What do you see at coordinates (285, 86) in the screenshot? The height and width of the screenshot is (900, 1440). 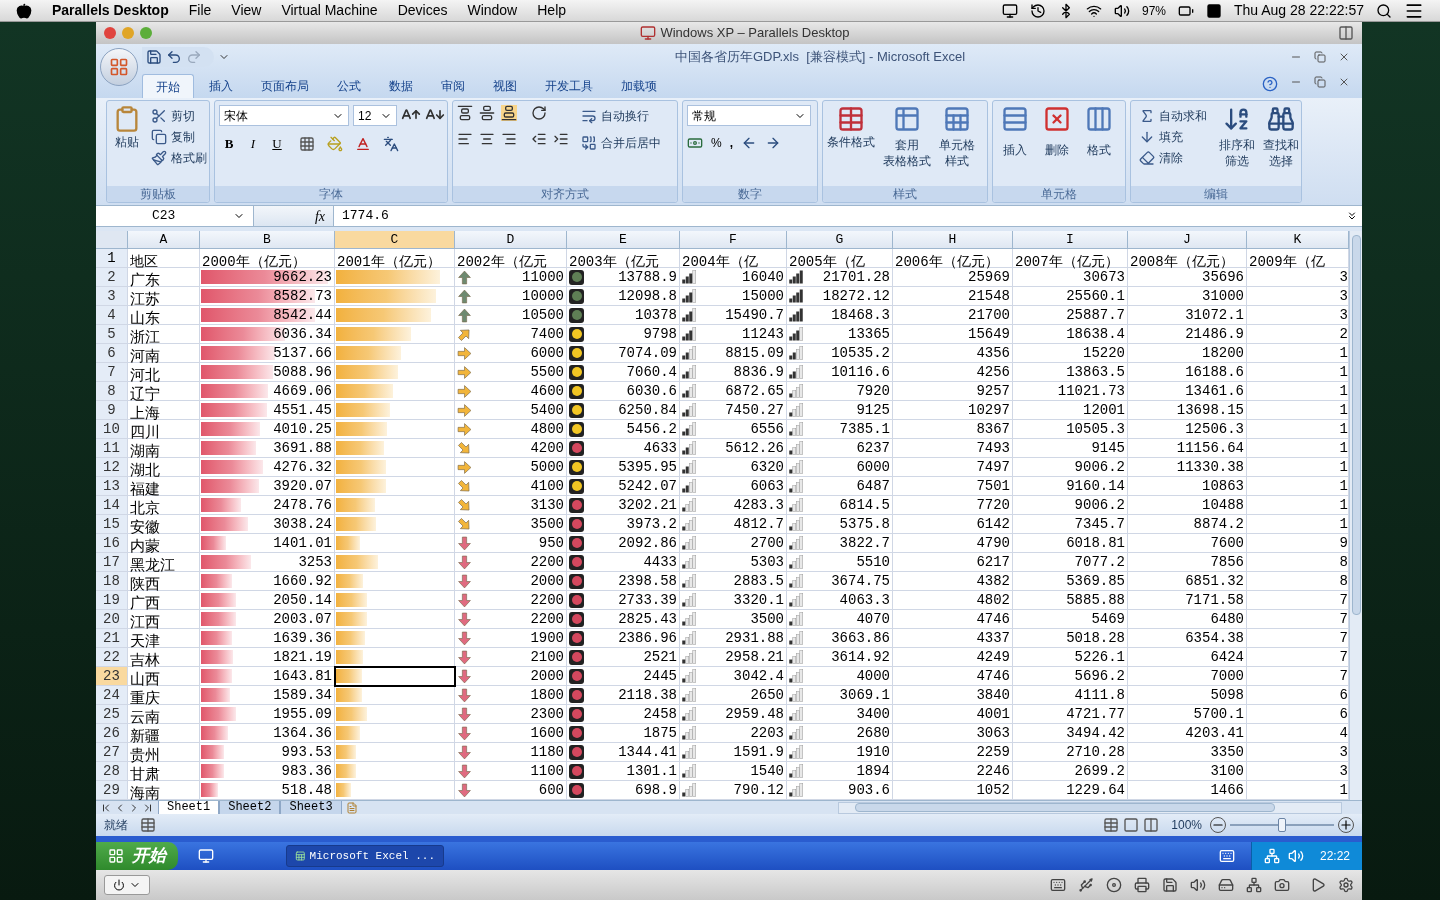 I see `ribbon-tab: 页面布局` at bounding box center [285, 86].